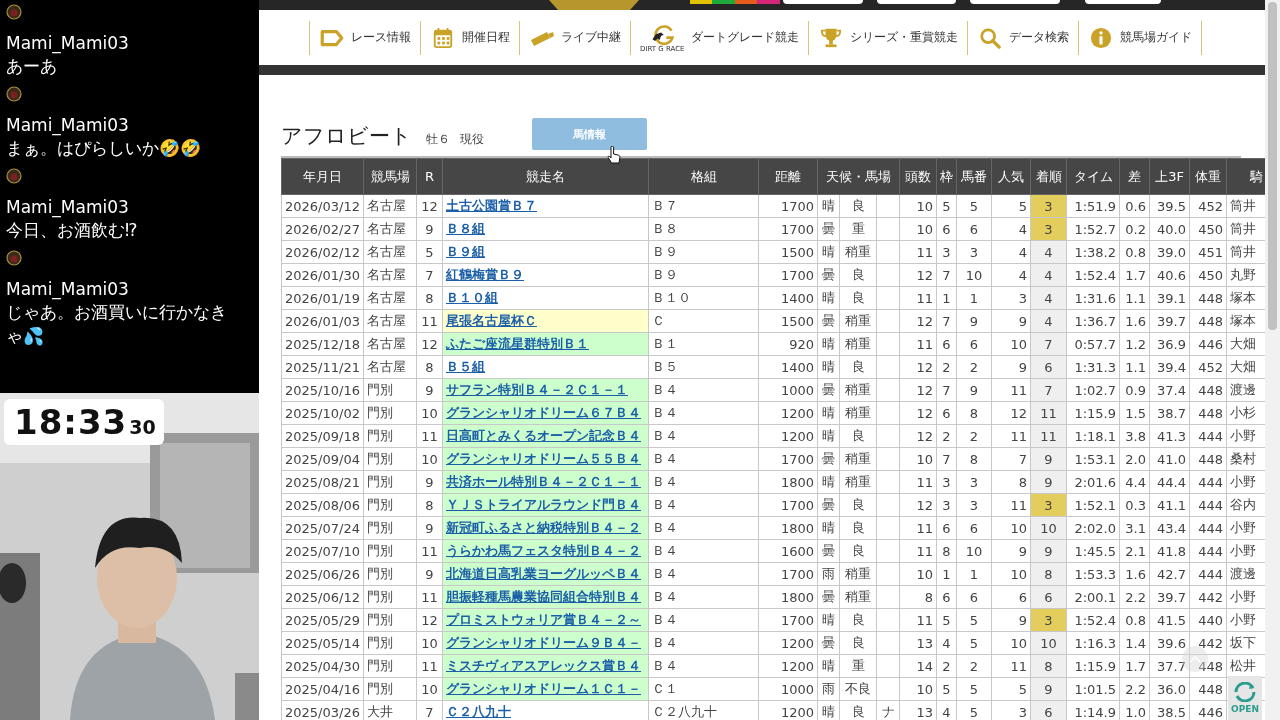  Describe the element at coordinates (1169, 666) in the screenshot. I see `table-cell: 37.7` at that location.